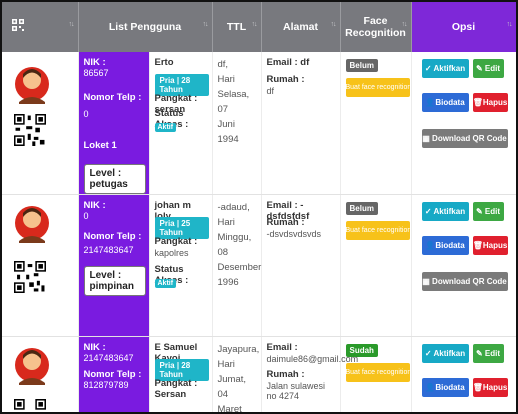 This screenshot has height=414, width=518. What do you see at coordinates (145, 27) in the screenshot?
I see `list-pengguna-header: List Pengguna↑↓` at bounding box center [145, 27].